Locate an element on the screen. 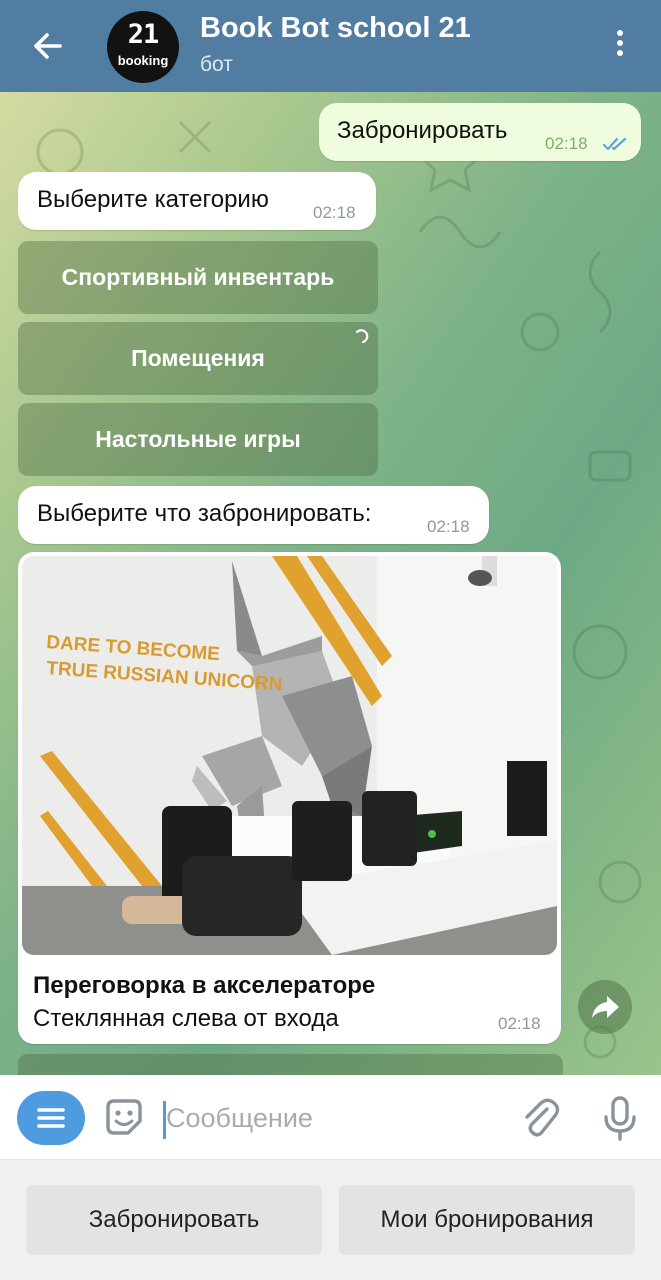  bot-avatar: 21 booking is located at coordinates (143, 47).